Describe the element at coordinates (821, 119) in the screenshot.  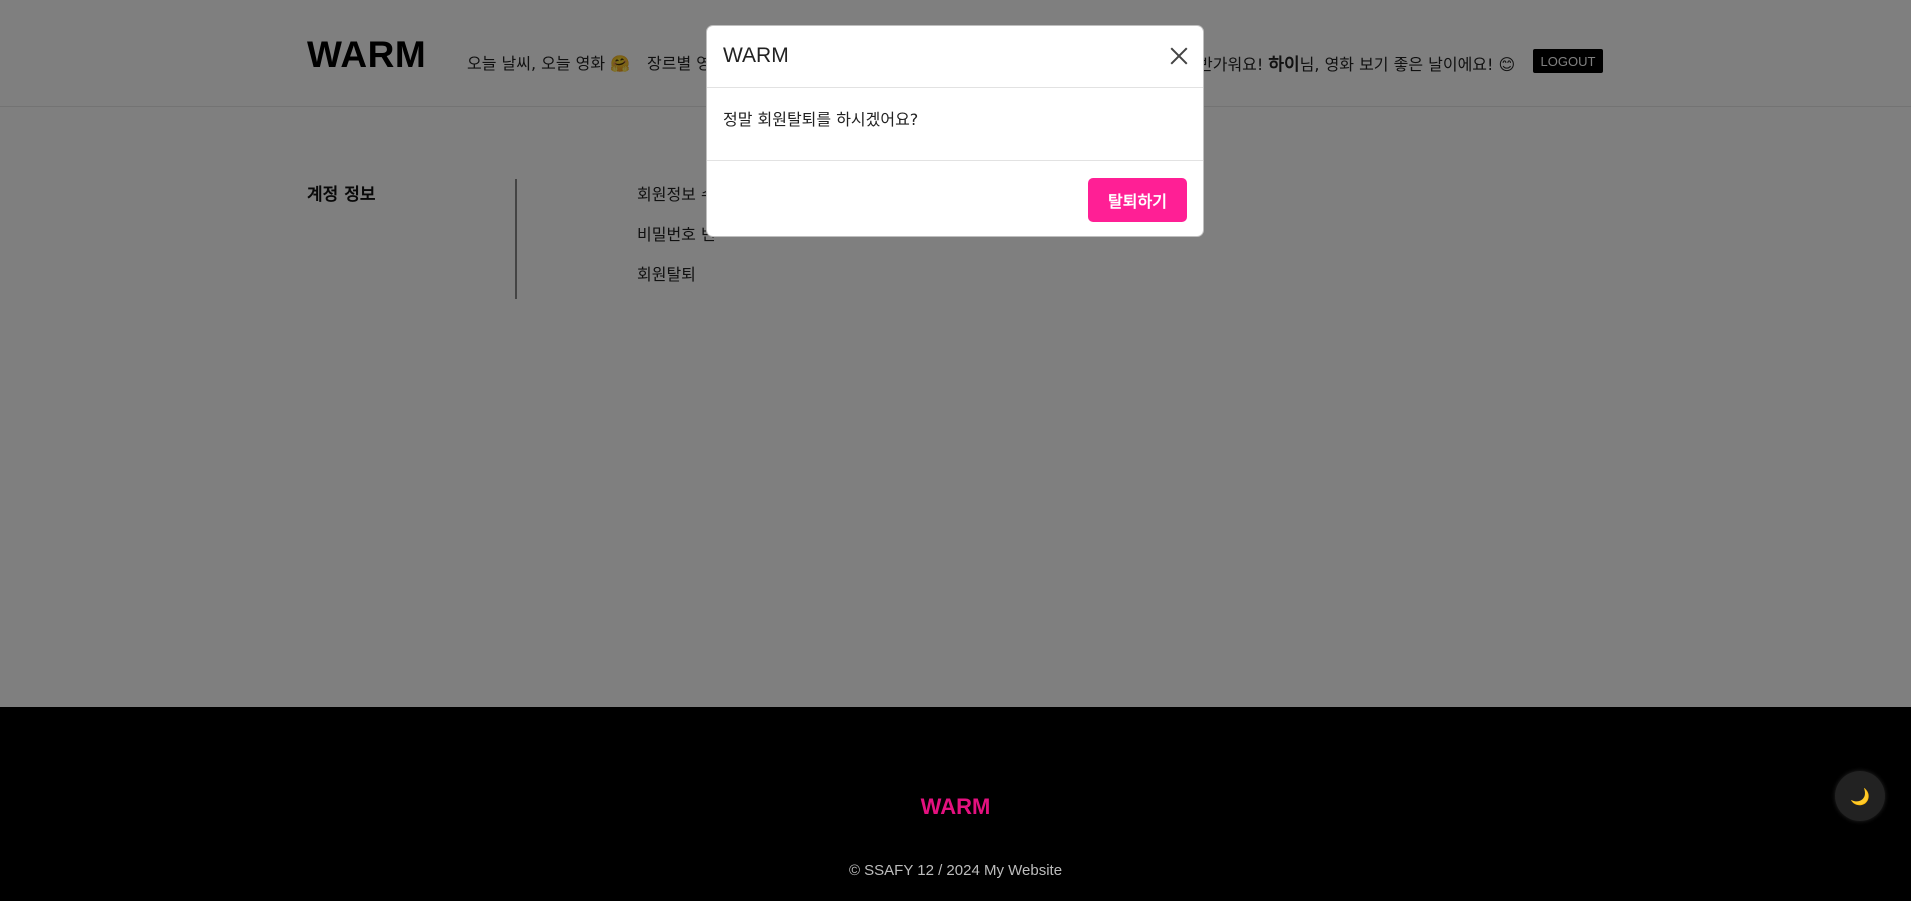
I see `modal-message: 정말 회원탈퇴를 하시겠어요?` at that location.